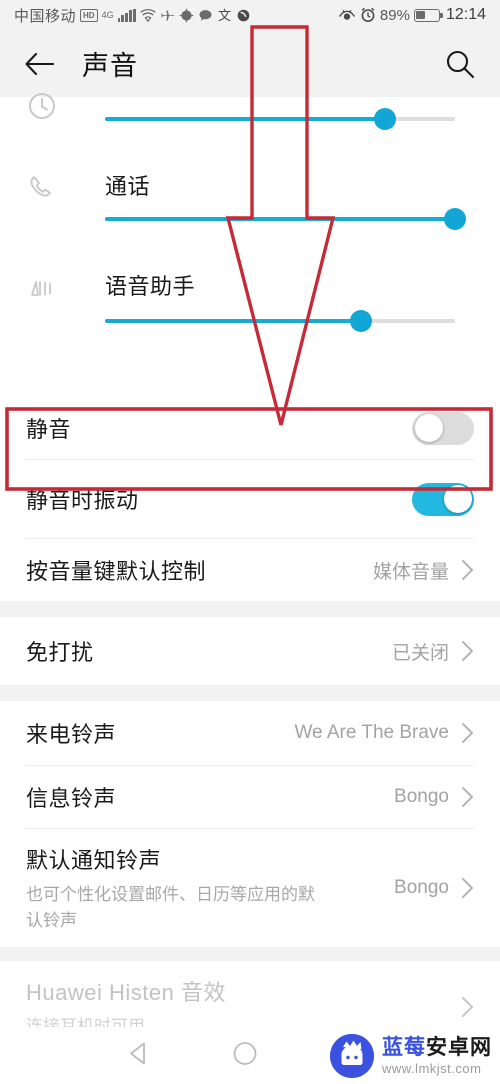 The image size is (500, 1084). Describe the element at coordinates (126, 15) in the screenshot. I see `signal-bars-icon` at that location.